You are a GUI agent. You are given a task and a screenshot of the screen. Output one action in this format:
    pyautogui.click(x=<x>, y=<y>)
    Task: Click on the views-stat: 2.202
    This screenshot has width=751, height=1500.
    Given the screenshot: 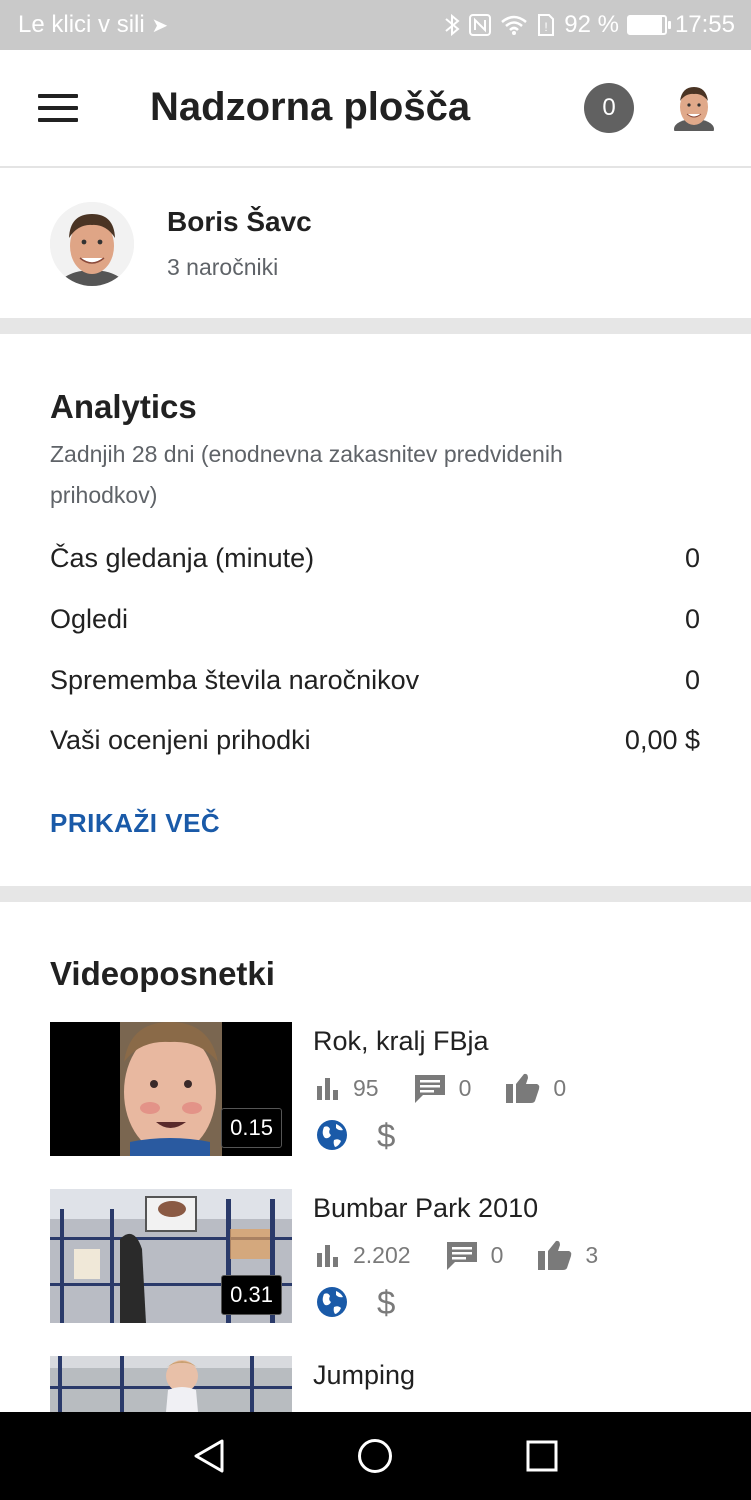 What is the action you would take?
    pyautogui.click(x=363, y=1255)
    